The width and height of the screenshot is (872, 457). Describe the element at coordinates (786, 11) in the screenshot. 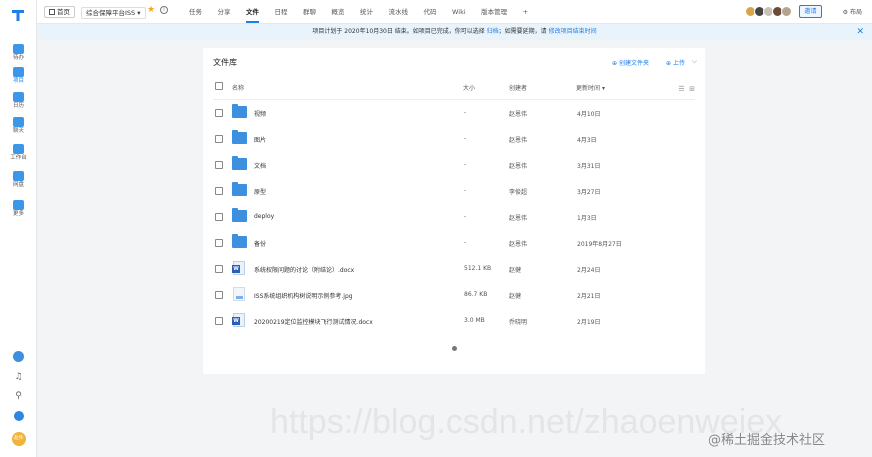

I see `avatar` at that location.